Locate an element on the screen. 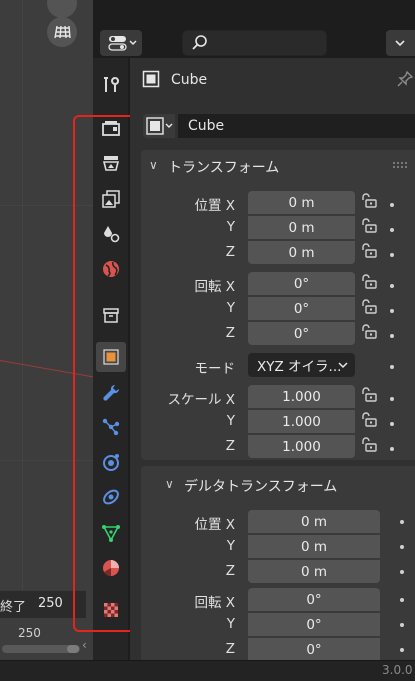 The height and width of the screenshot is (681, 415). scene-icon is located at coordinates (112, 234).